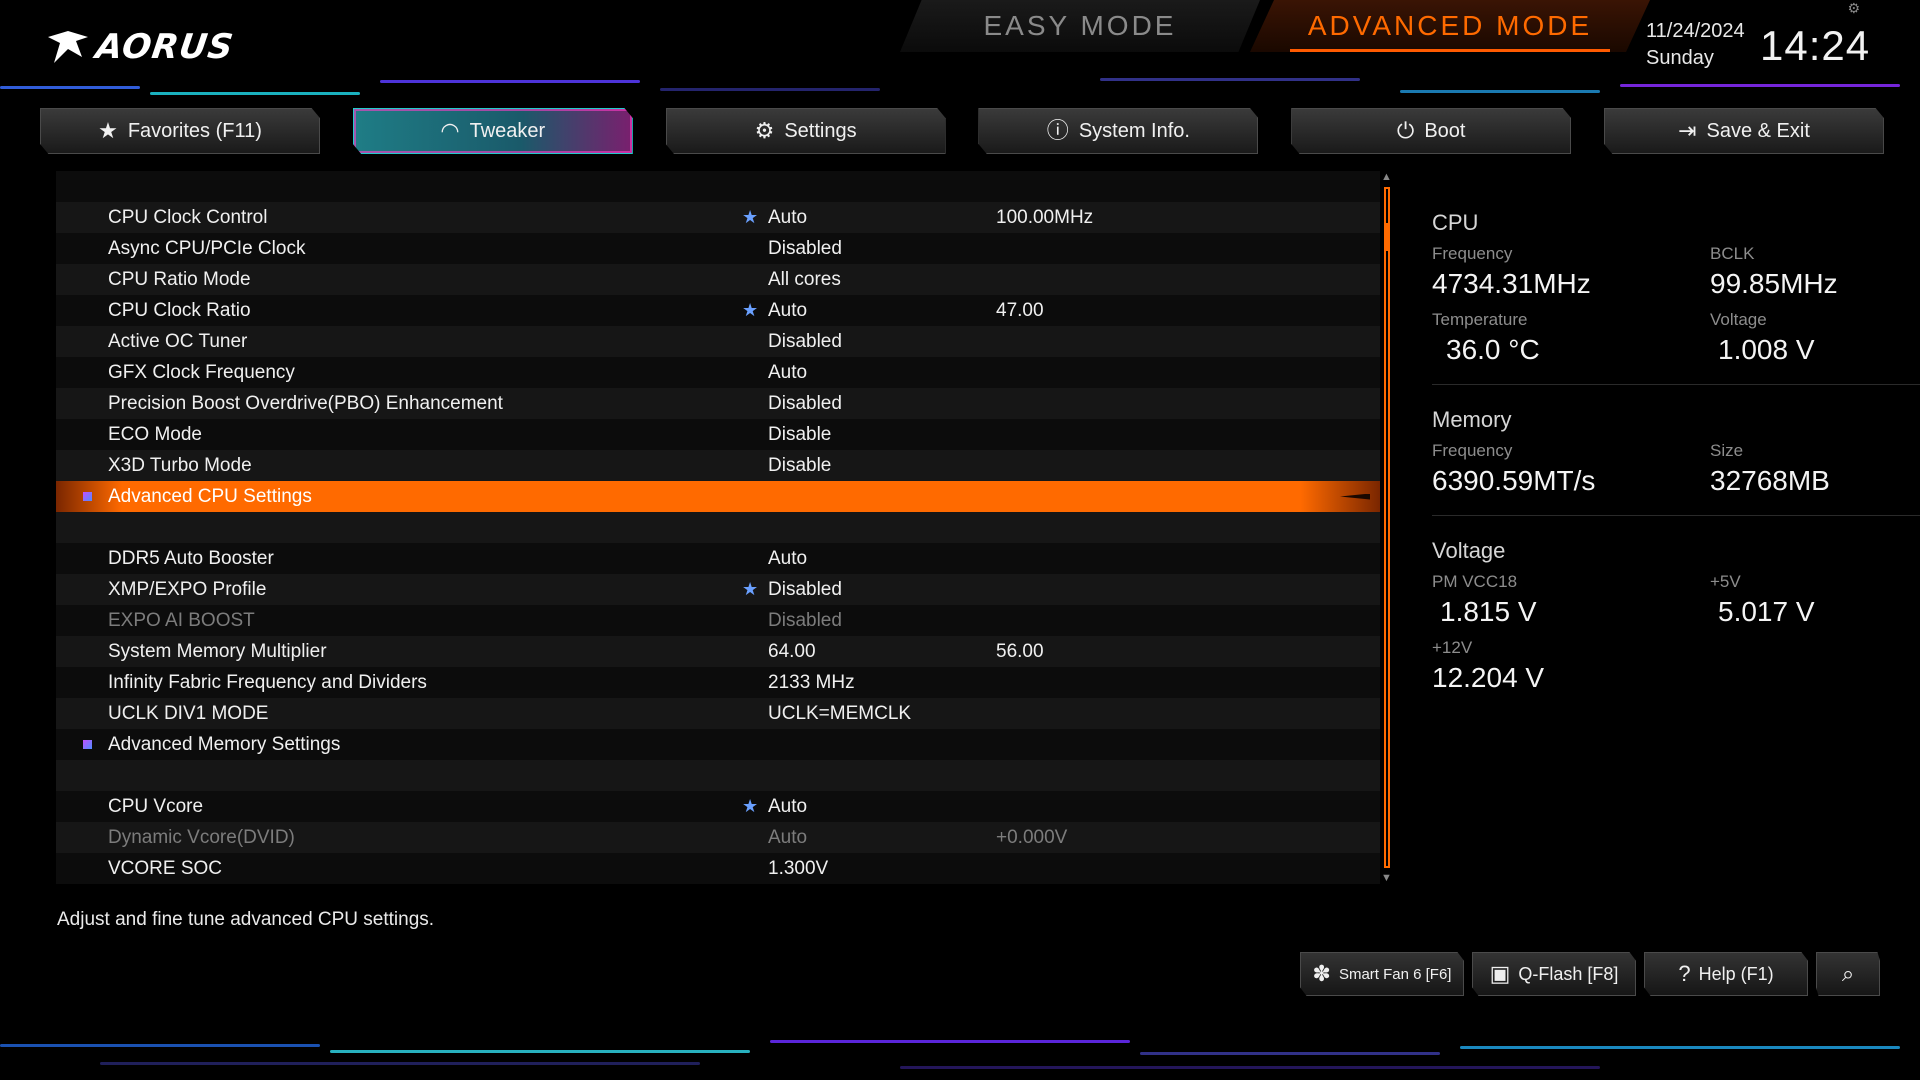 Image resolution: width=1920 pixels, height=1080 pixels. What do you see at coordinates (155, 434) in the screenshot?
I see `setting-label: ECO Mode` at bounding box center [155, 434].